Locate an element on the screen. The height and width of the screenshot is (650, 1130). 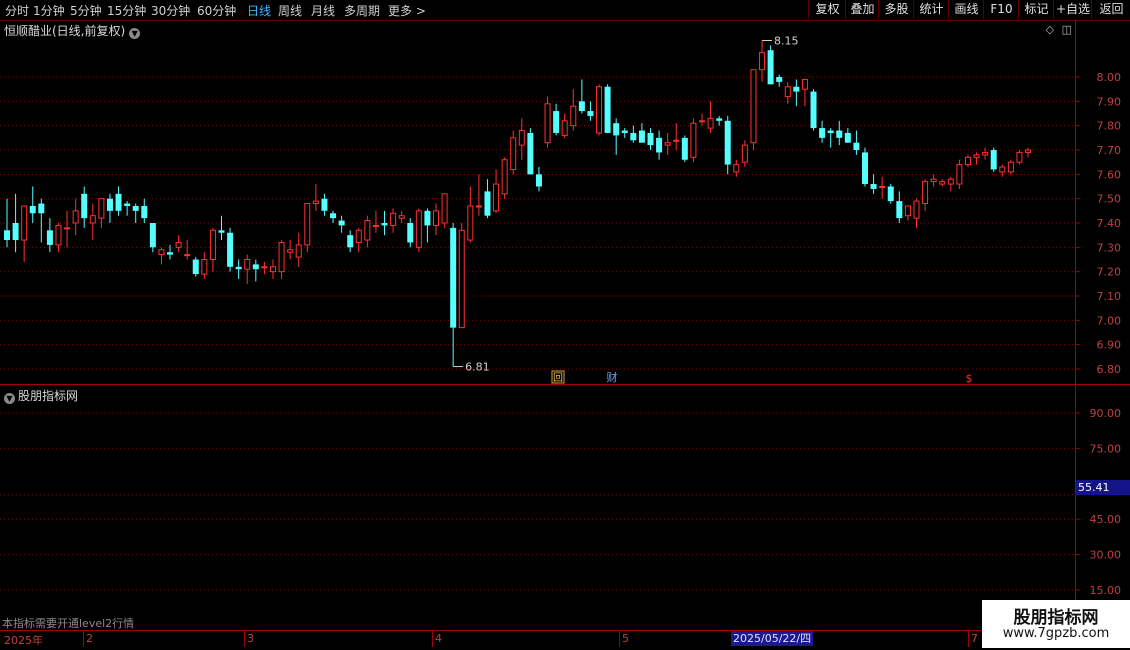
sub-axis-label: 30.00 is located at coordinates (1106, 555).